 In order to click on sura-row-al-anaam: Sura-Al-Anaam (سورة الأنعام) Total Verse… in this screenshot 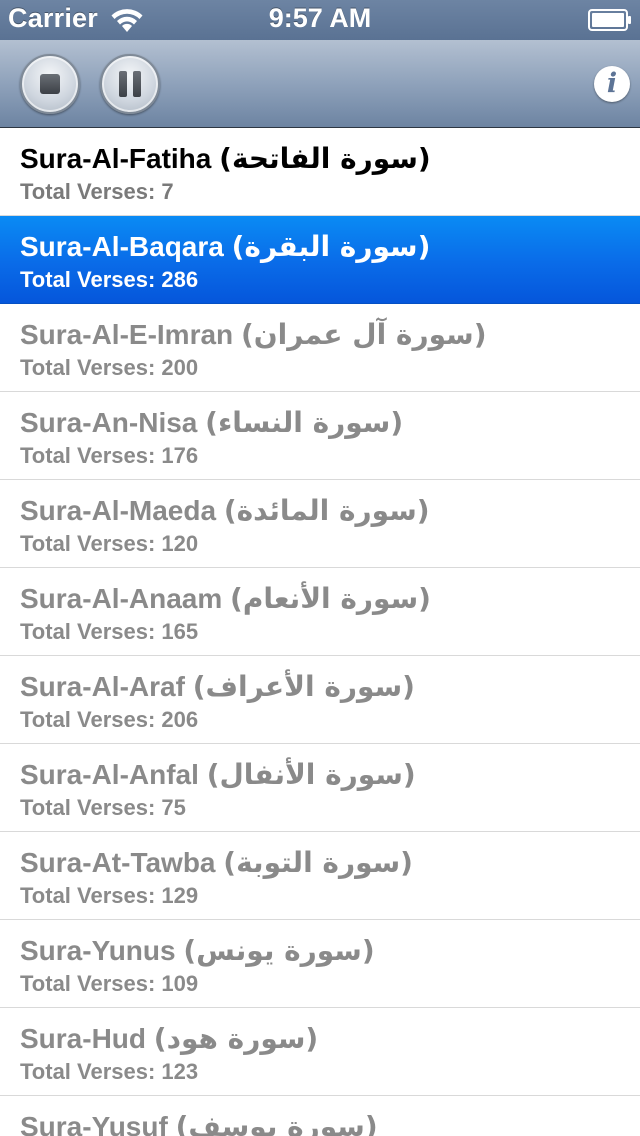, I will do `click(320, 612)`.